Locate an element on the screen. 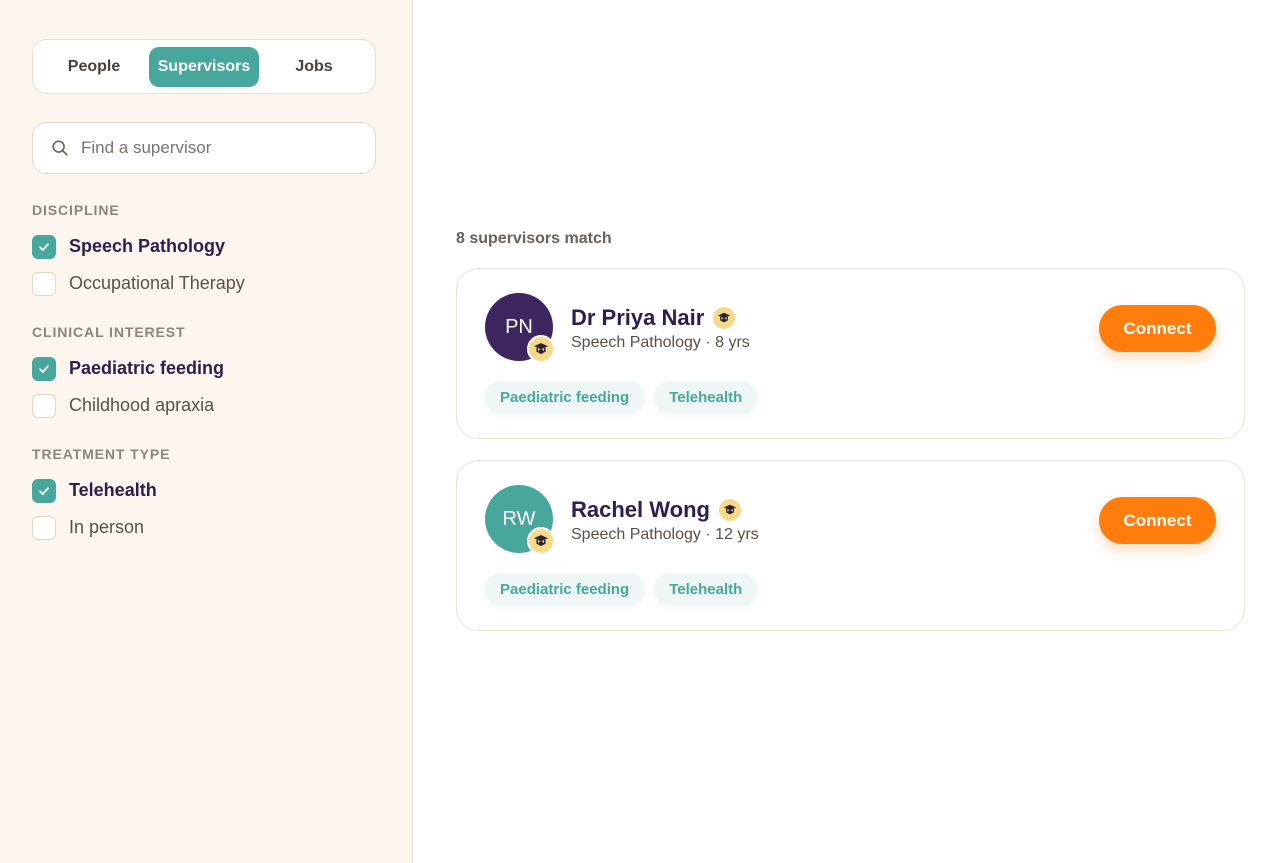  filter-option-paediatric-feeding: Paediatric feeding is located at coordinates (204, 368).